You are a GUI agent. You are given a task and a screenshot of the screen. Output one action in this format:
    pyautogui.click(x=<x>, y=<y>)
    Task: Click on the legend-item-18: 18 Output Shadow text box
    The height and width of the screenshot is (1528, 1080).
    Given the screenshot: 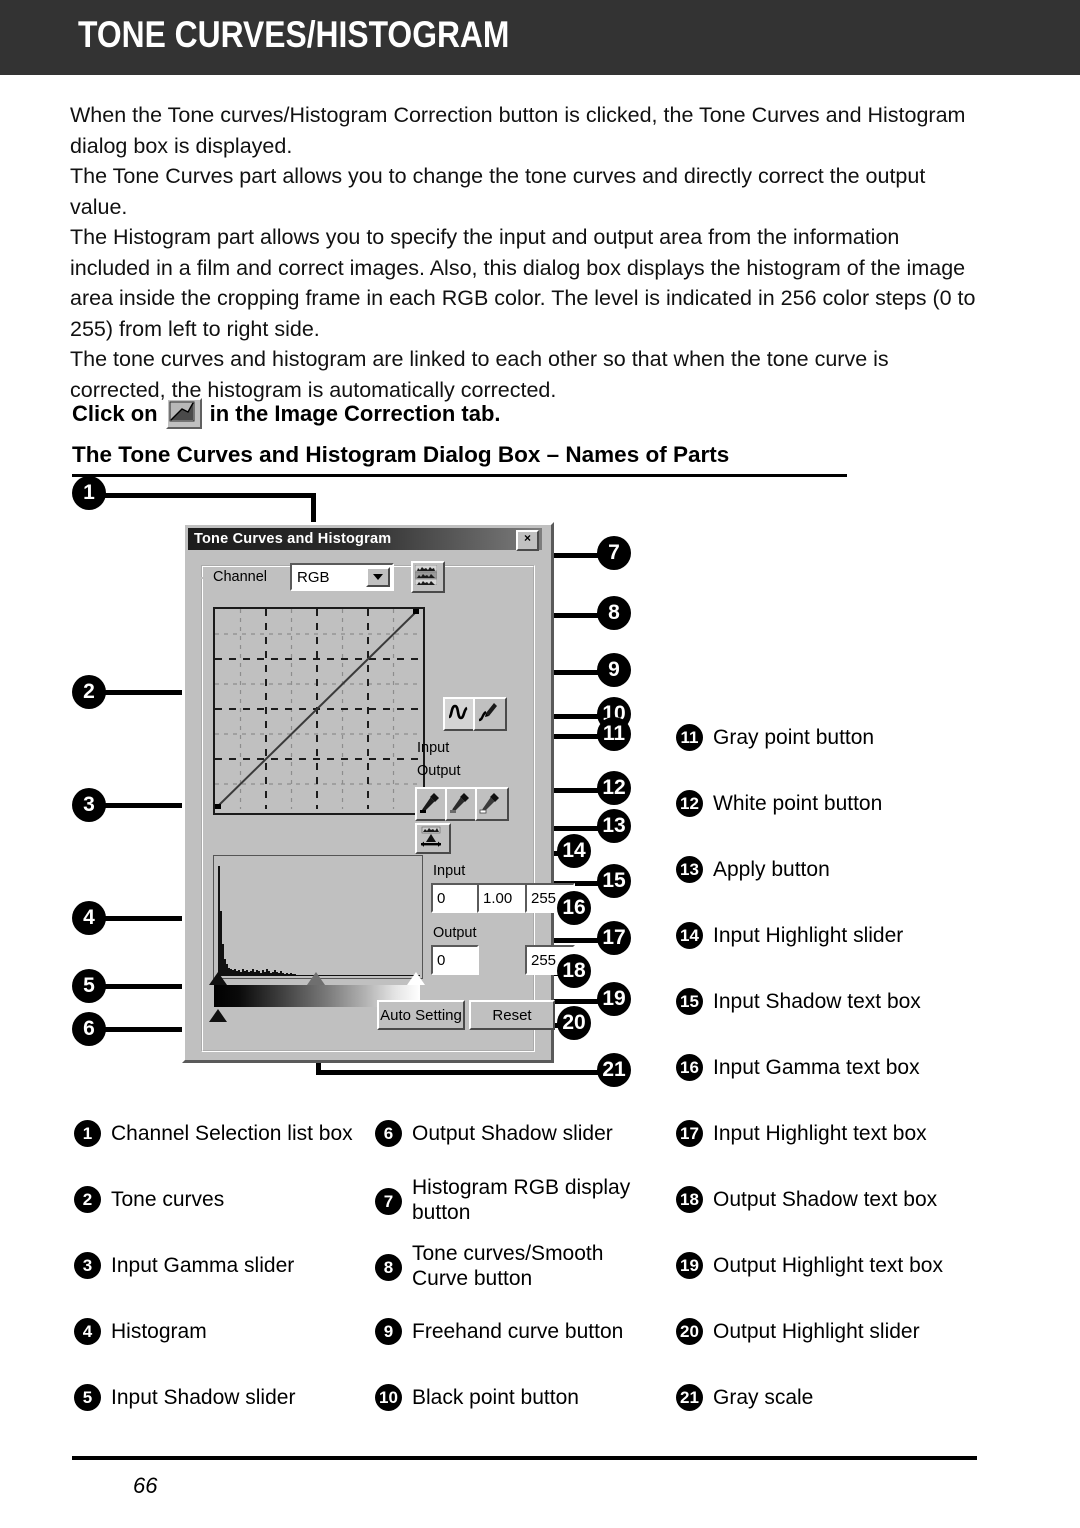 What is the action you would take?
    pyautogui.click(x=841, y=1199)
    